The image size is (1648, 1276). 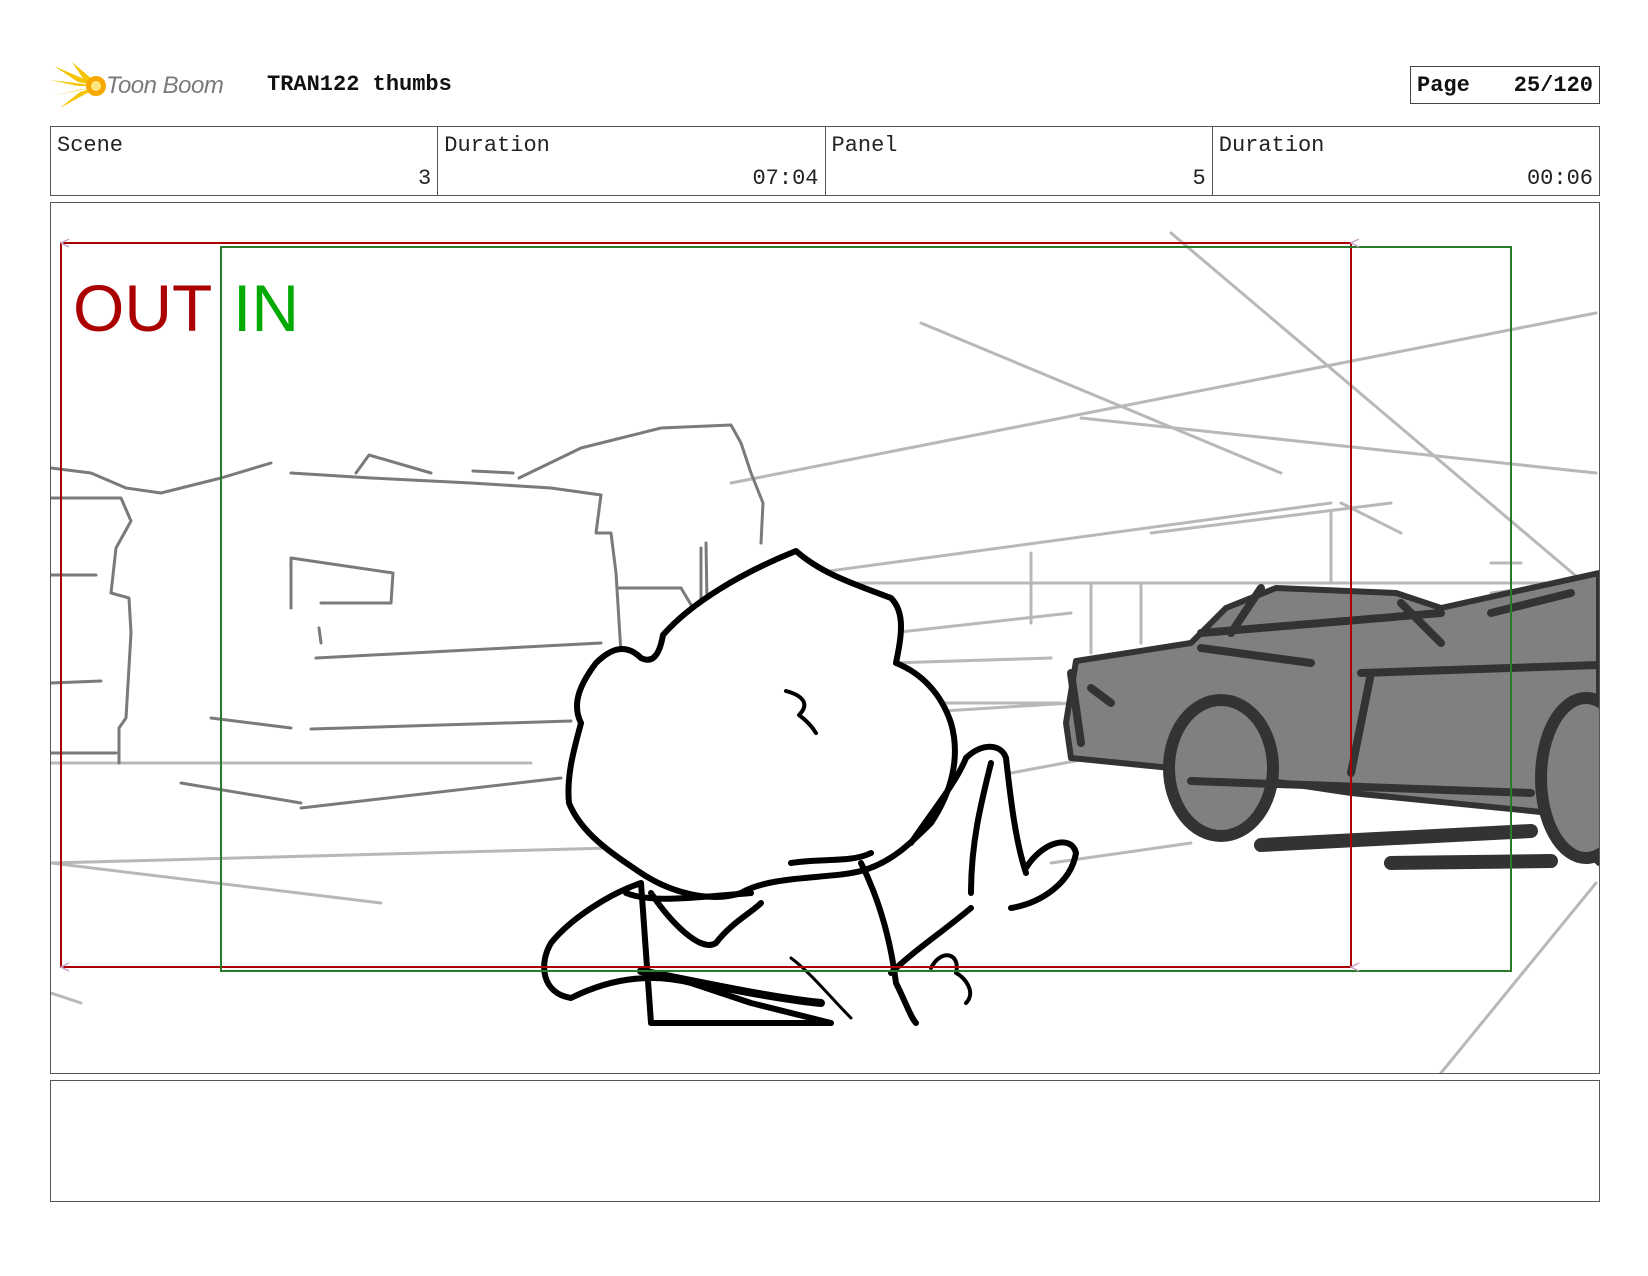 I want to click on in-frame-label: IN, so click(x=266, y=308).